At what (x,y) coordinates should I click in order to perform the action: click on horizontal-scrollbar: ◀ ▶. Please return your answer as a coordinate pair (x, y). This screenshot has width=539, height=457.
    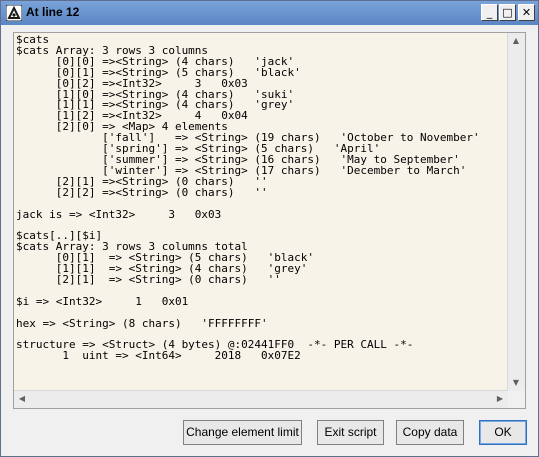
    Looking at the image, I should click on (261, 399).